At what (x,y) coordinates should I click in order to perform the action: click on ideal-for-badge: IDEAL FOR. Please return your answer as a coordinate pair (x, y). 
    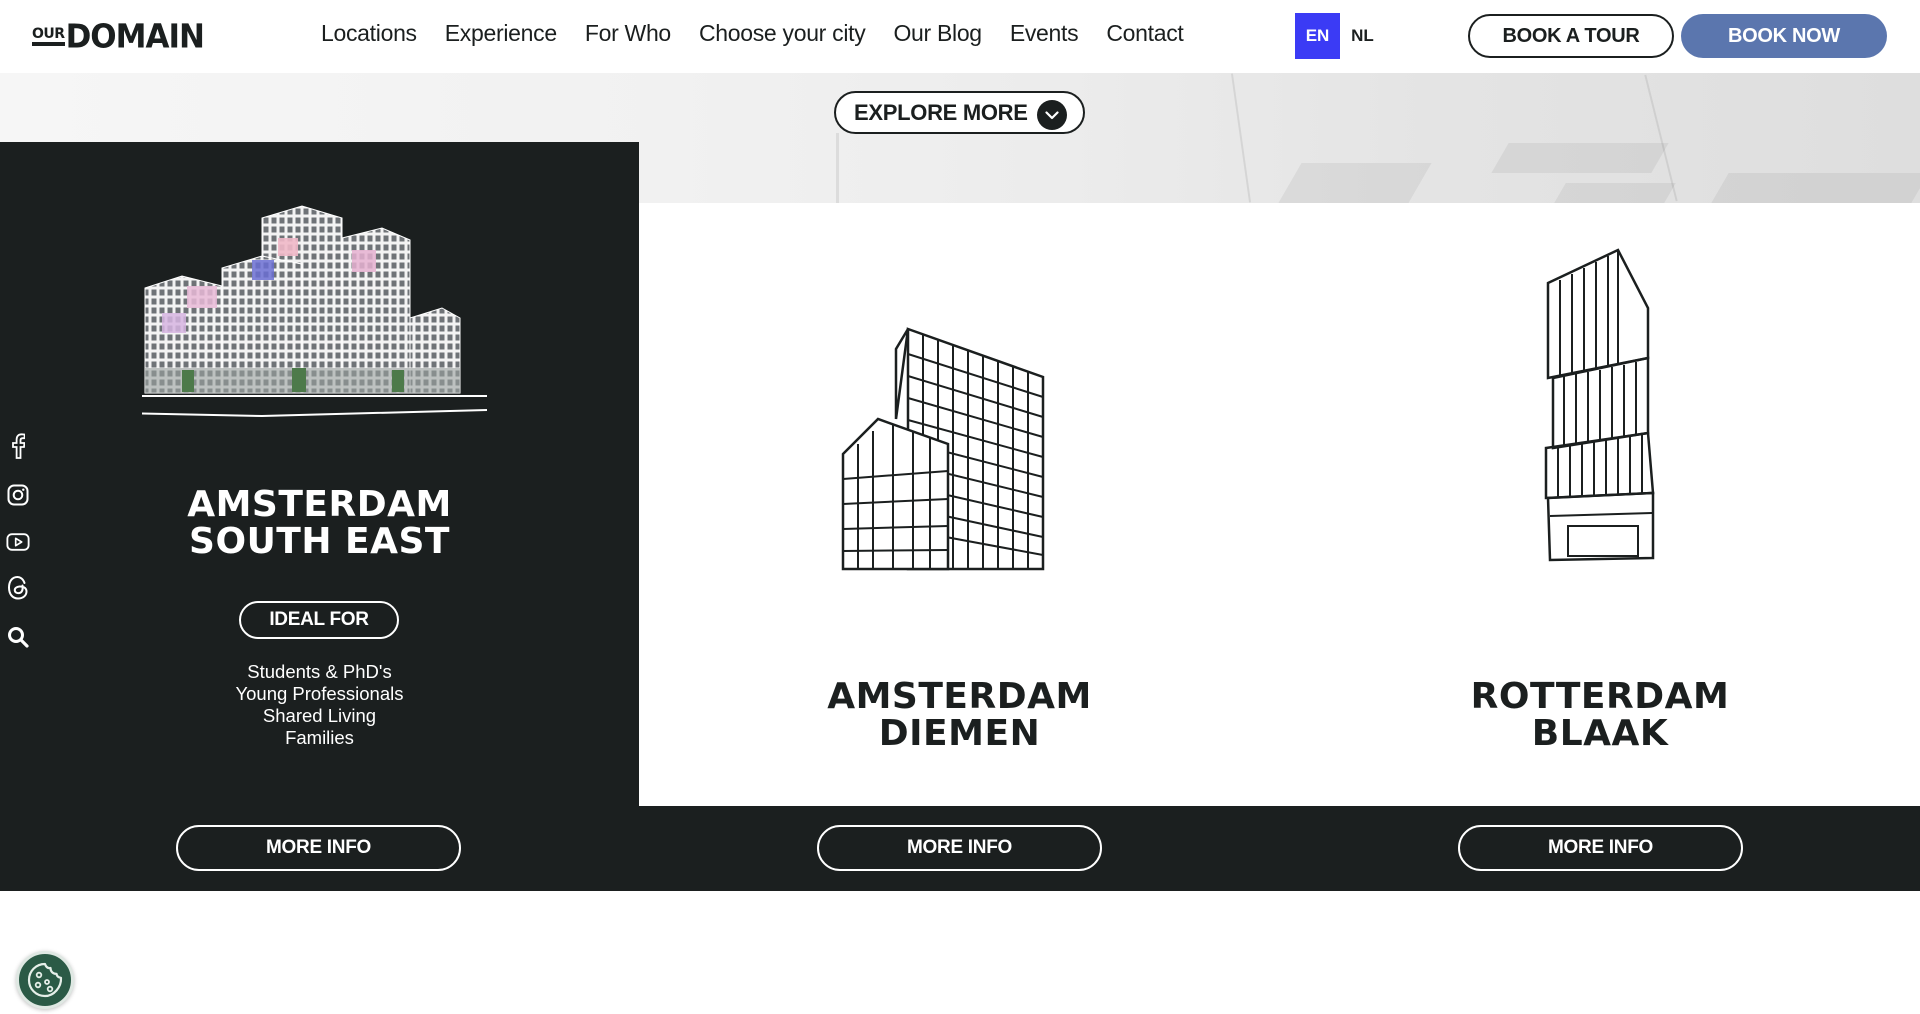
    Looking at the image, I should click on (319, 620).